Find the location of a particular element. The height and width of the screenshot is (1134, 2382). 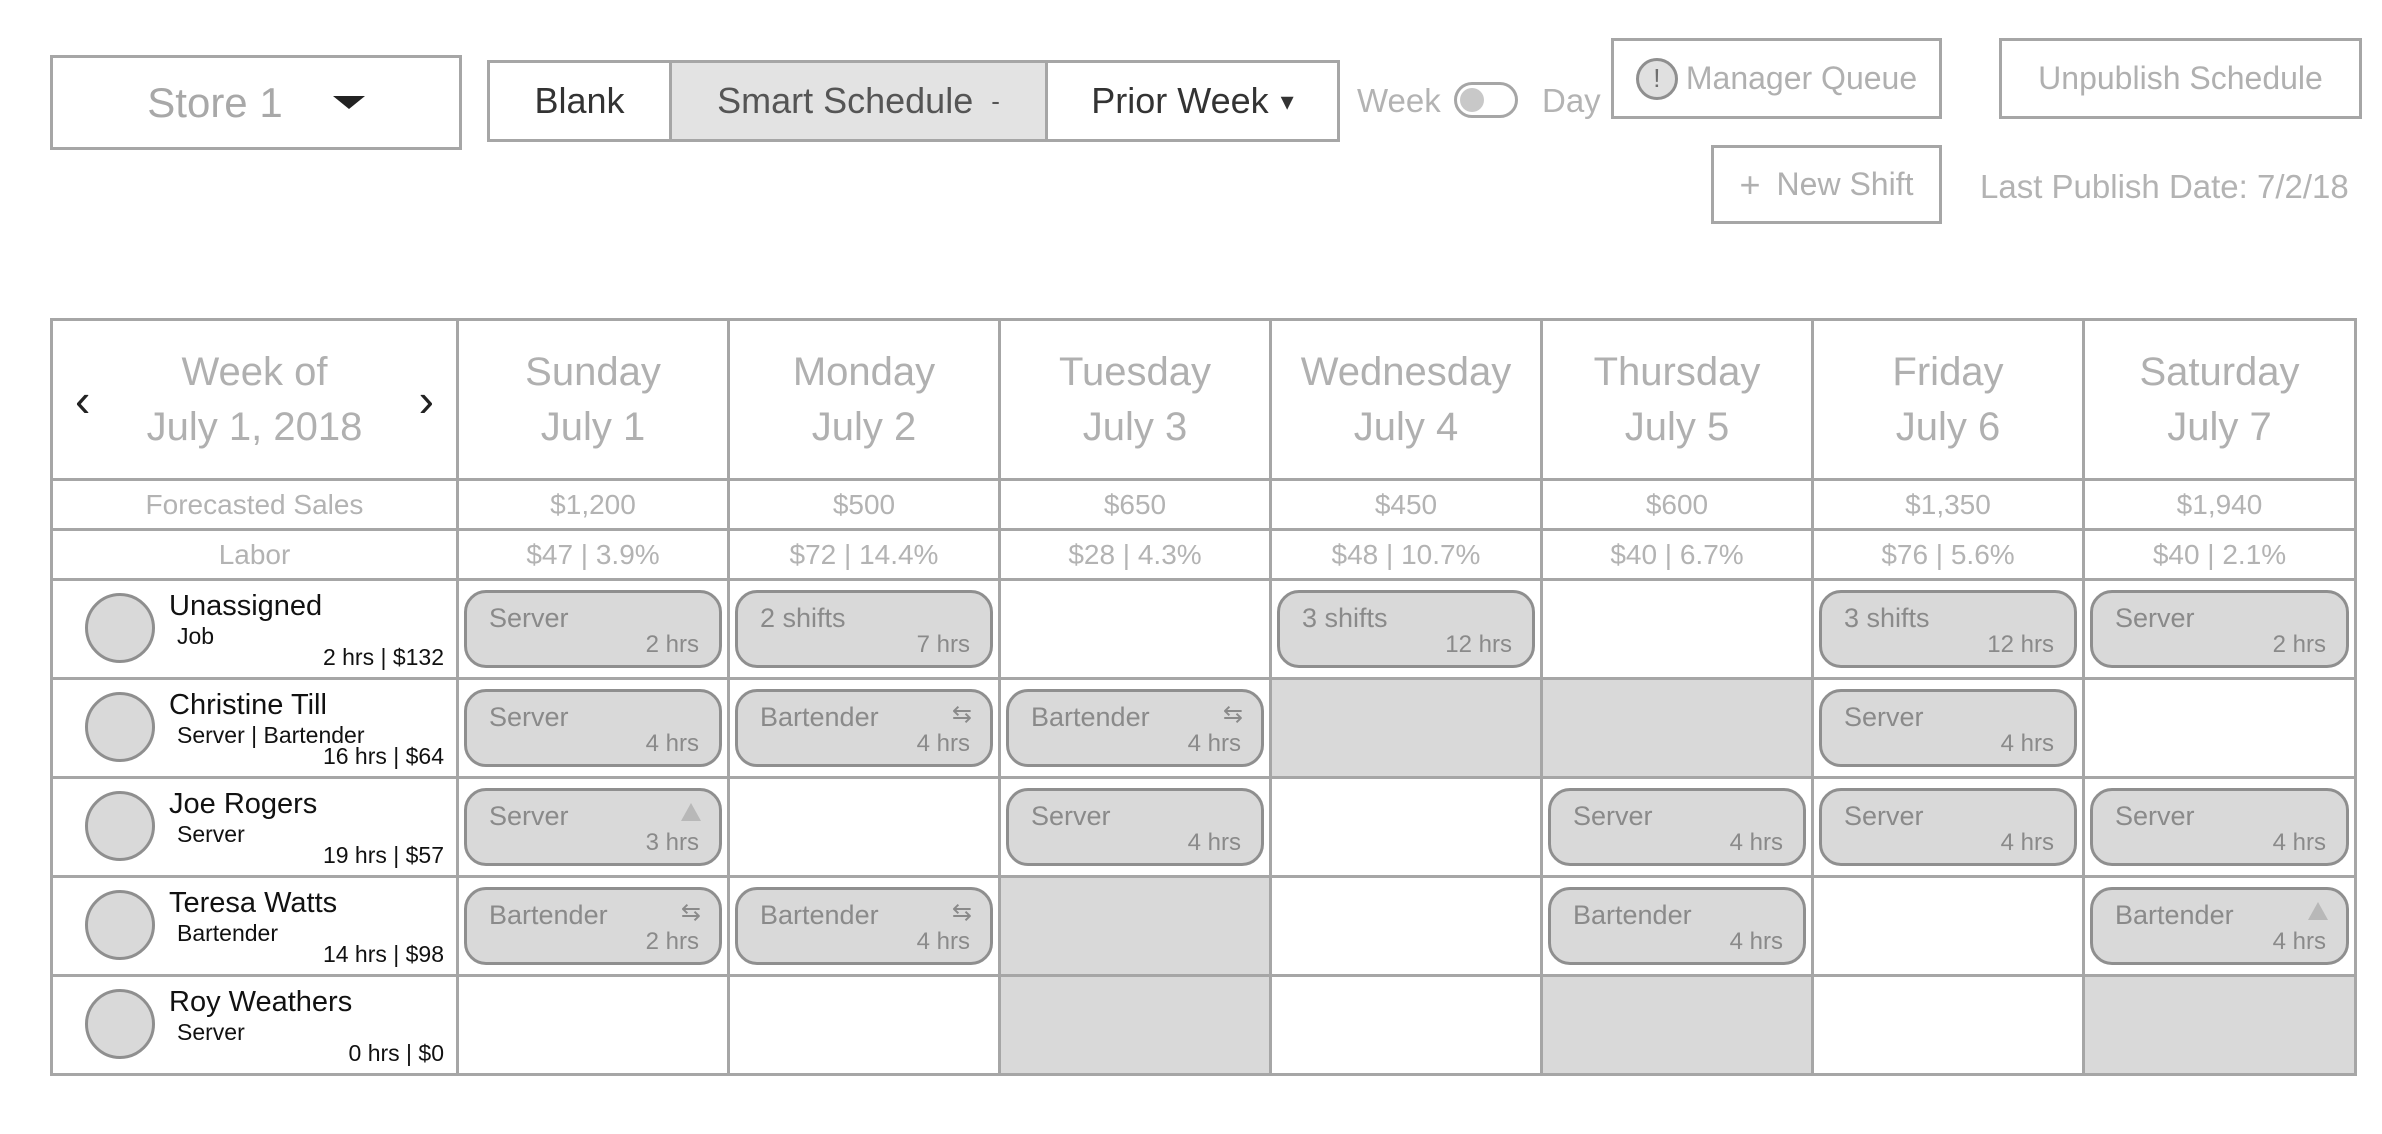

warning-icon is located at coordinates (691, 812).